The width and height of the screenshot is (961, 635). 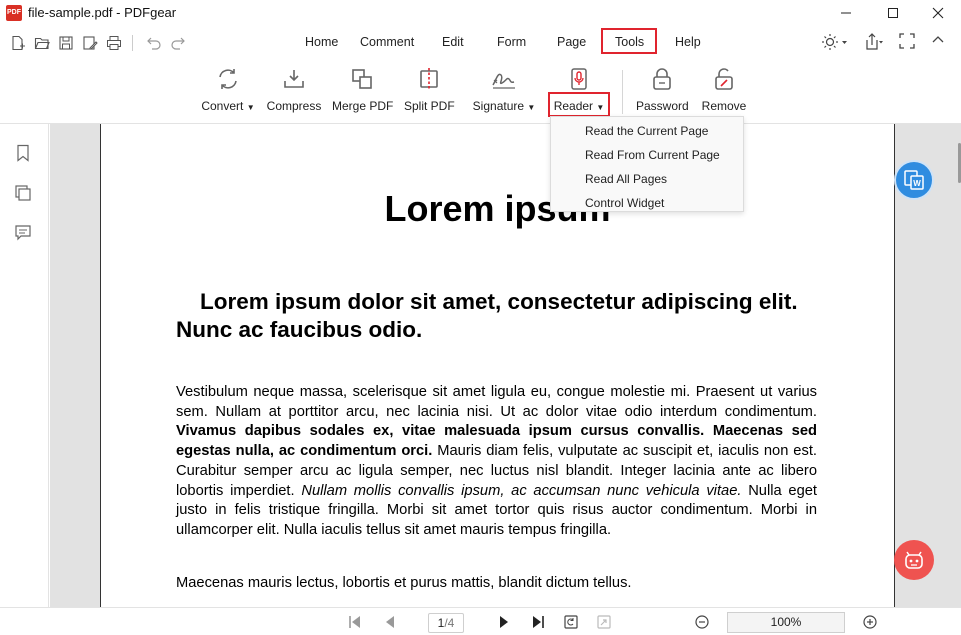 I want to click on microphone-icon, so click(x=579, y=79).